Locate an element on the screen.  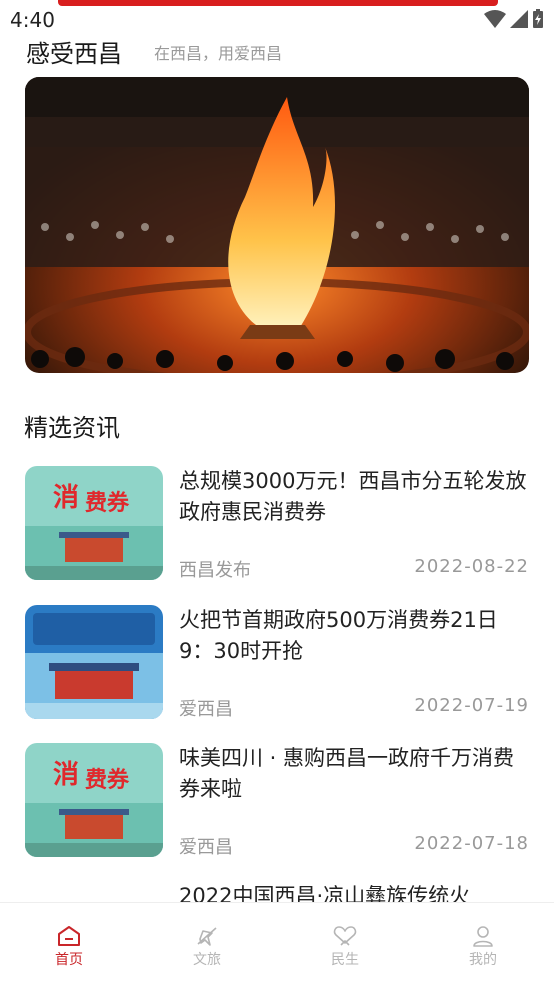
tab-label: 民生 is located at coordinates (345, 960).